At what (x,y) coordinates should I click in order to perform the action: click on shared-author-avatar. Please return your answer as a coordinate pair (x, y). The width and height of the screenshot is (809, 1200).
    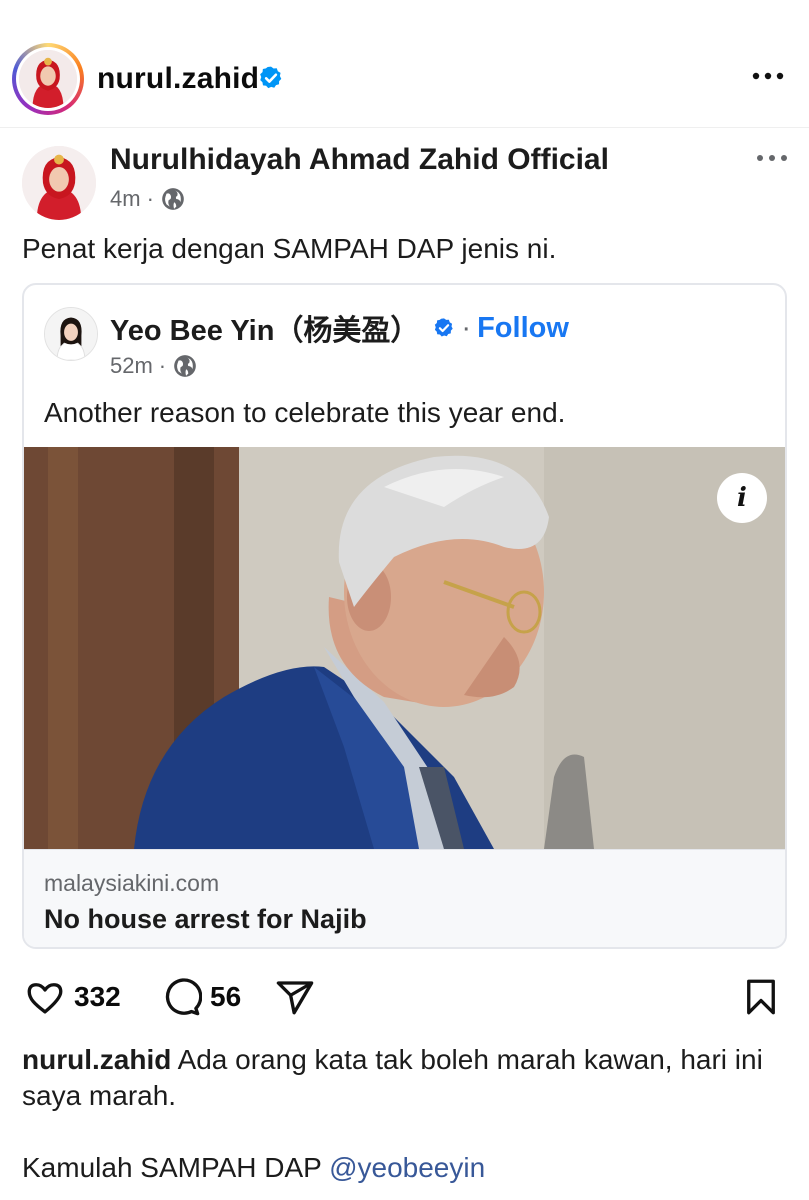
    Looking at the image, I should click on (71, 334).